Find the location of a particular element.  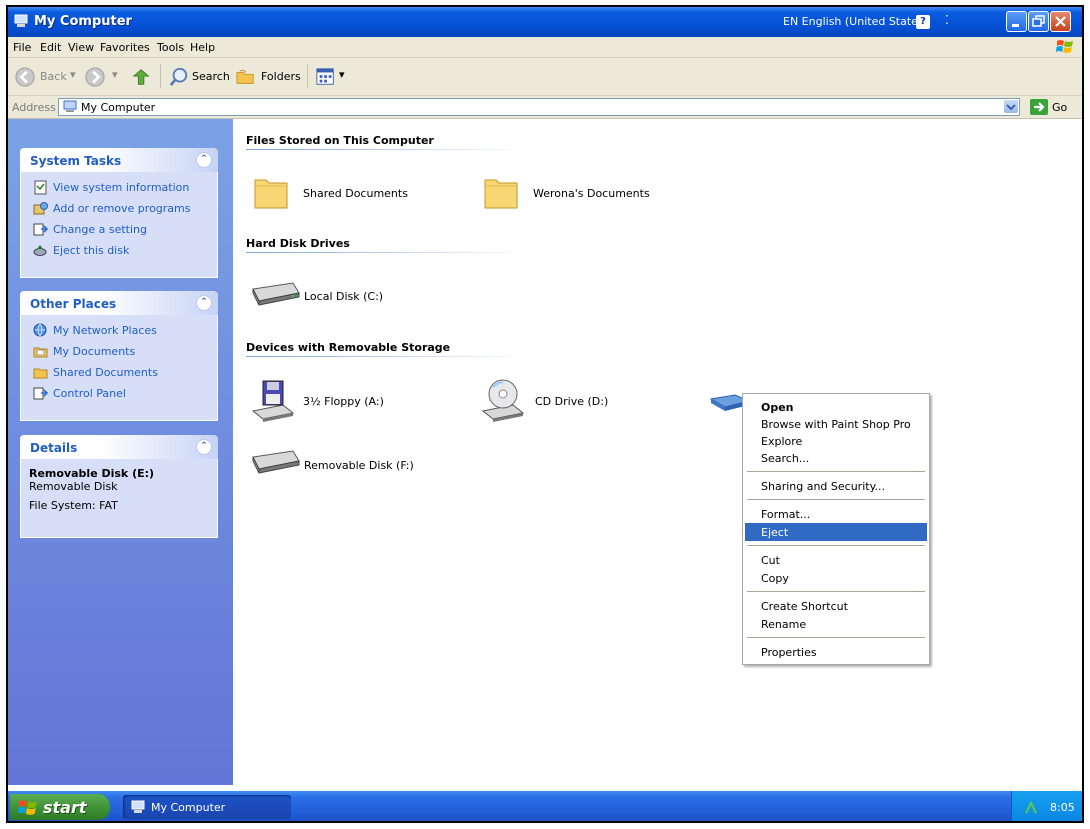

taskbar: start My Computer 8:05 is located at coordinates (545, 806).